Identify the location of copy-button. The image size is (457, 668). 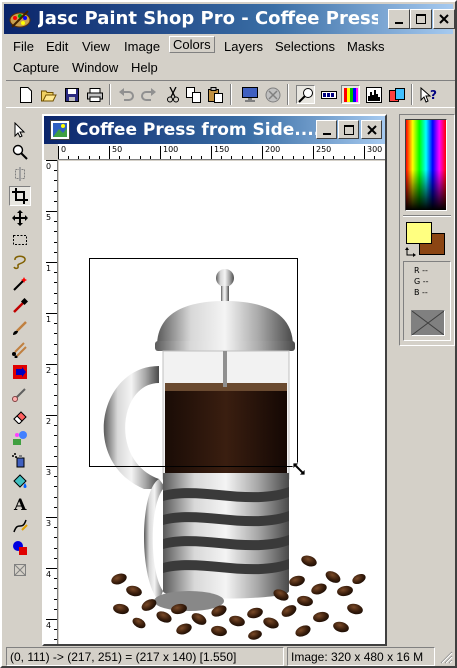
(193, 94).